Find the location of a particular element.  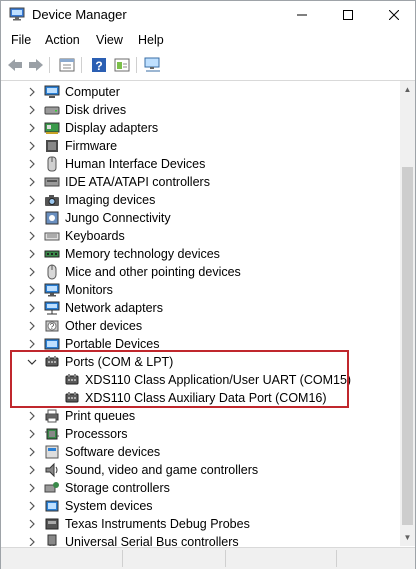

tree-category: Ports (COM & LPT) is located at coordinates (200, 362).